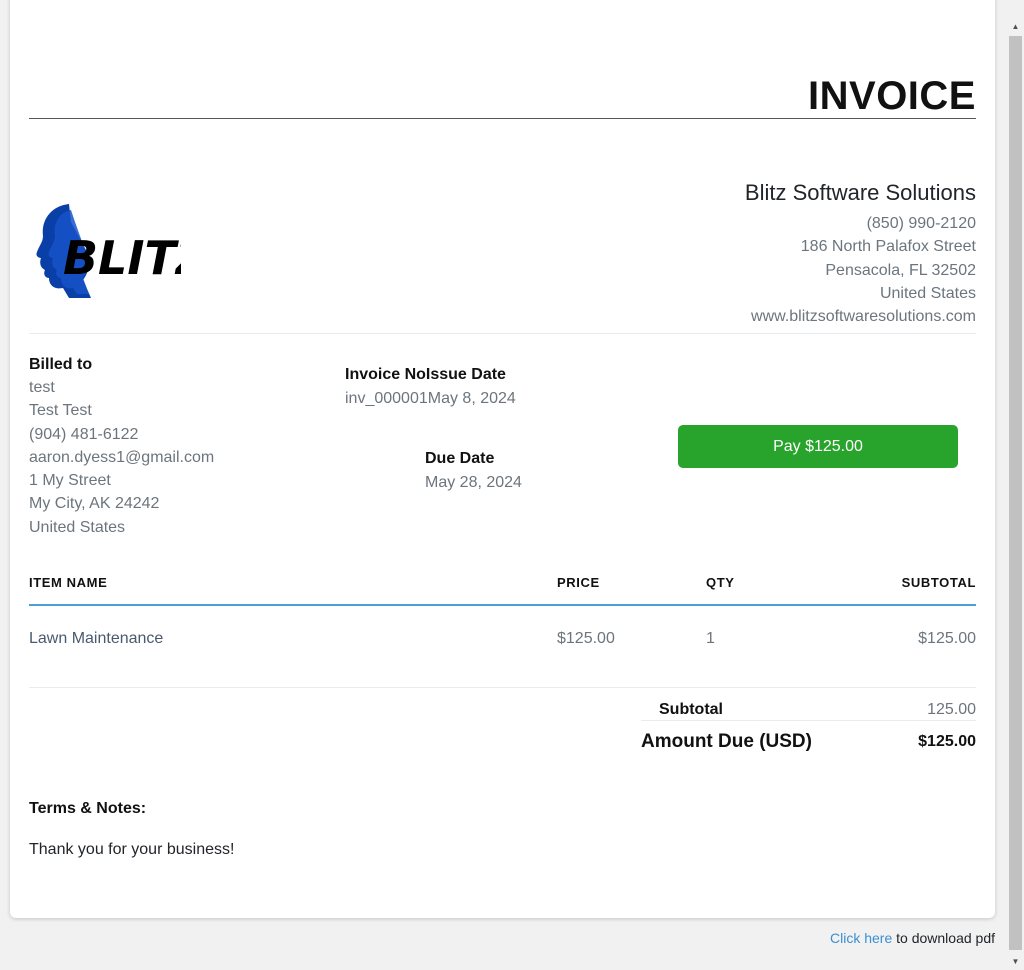  I want to click on table-bottom-divider, so click(502, 687).